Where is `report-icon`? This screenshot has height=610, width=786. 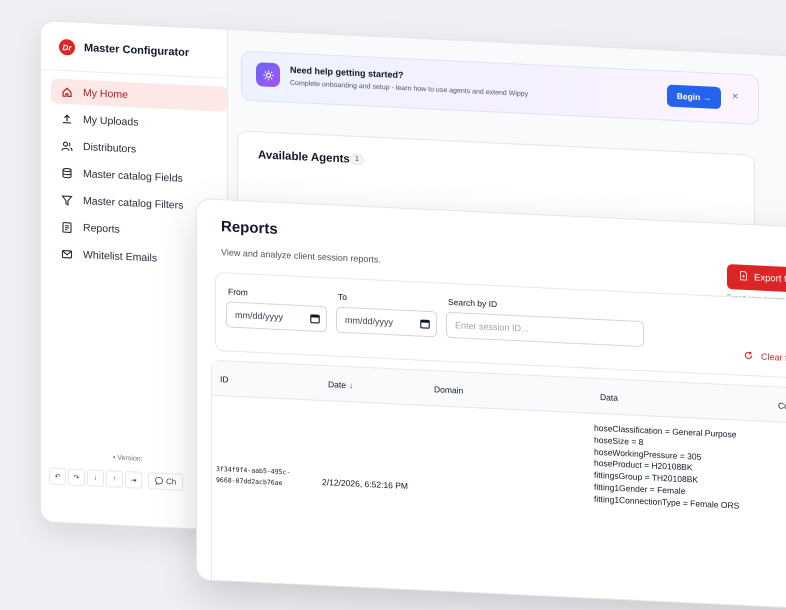 report-icon is located at coordinates (67, 226).